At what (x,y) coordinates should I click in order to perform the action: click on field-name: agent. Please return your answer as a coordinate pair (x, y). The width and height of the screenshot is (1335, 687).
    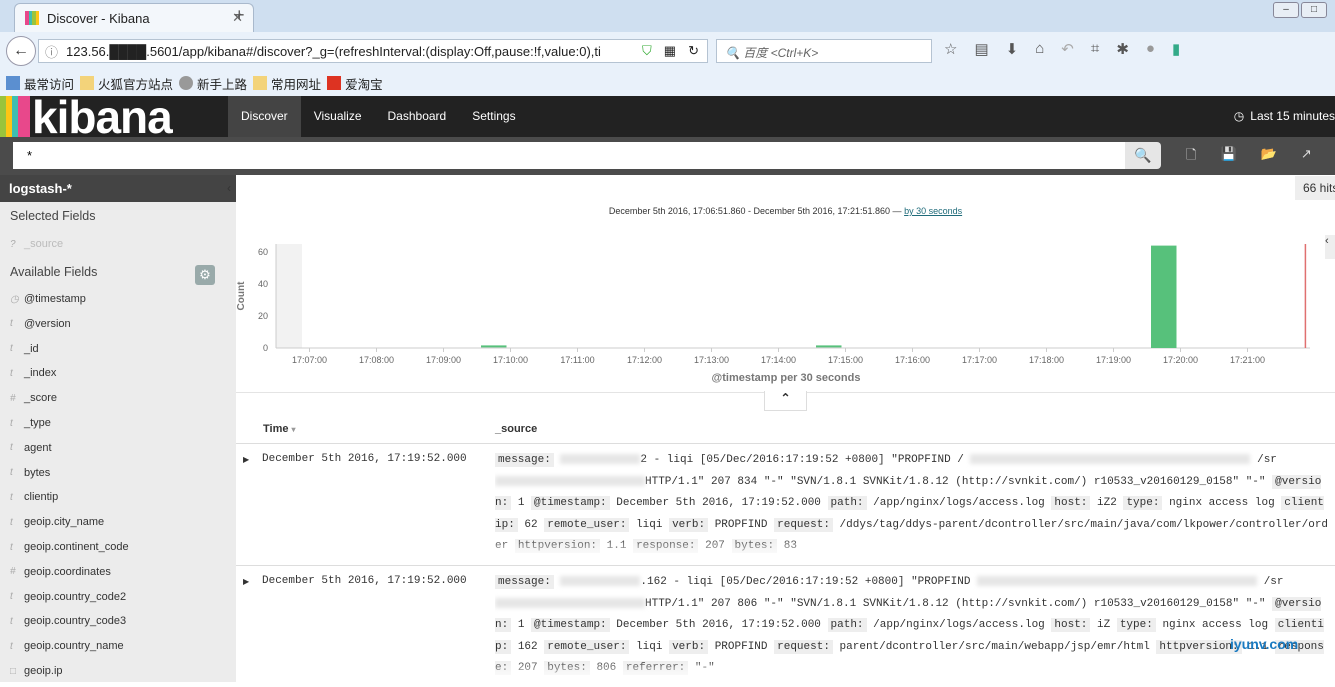
    Looking at the image, I should click on (38, 447).